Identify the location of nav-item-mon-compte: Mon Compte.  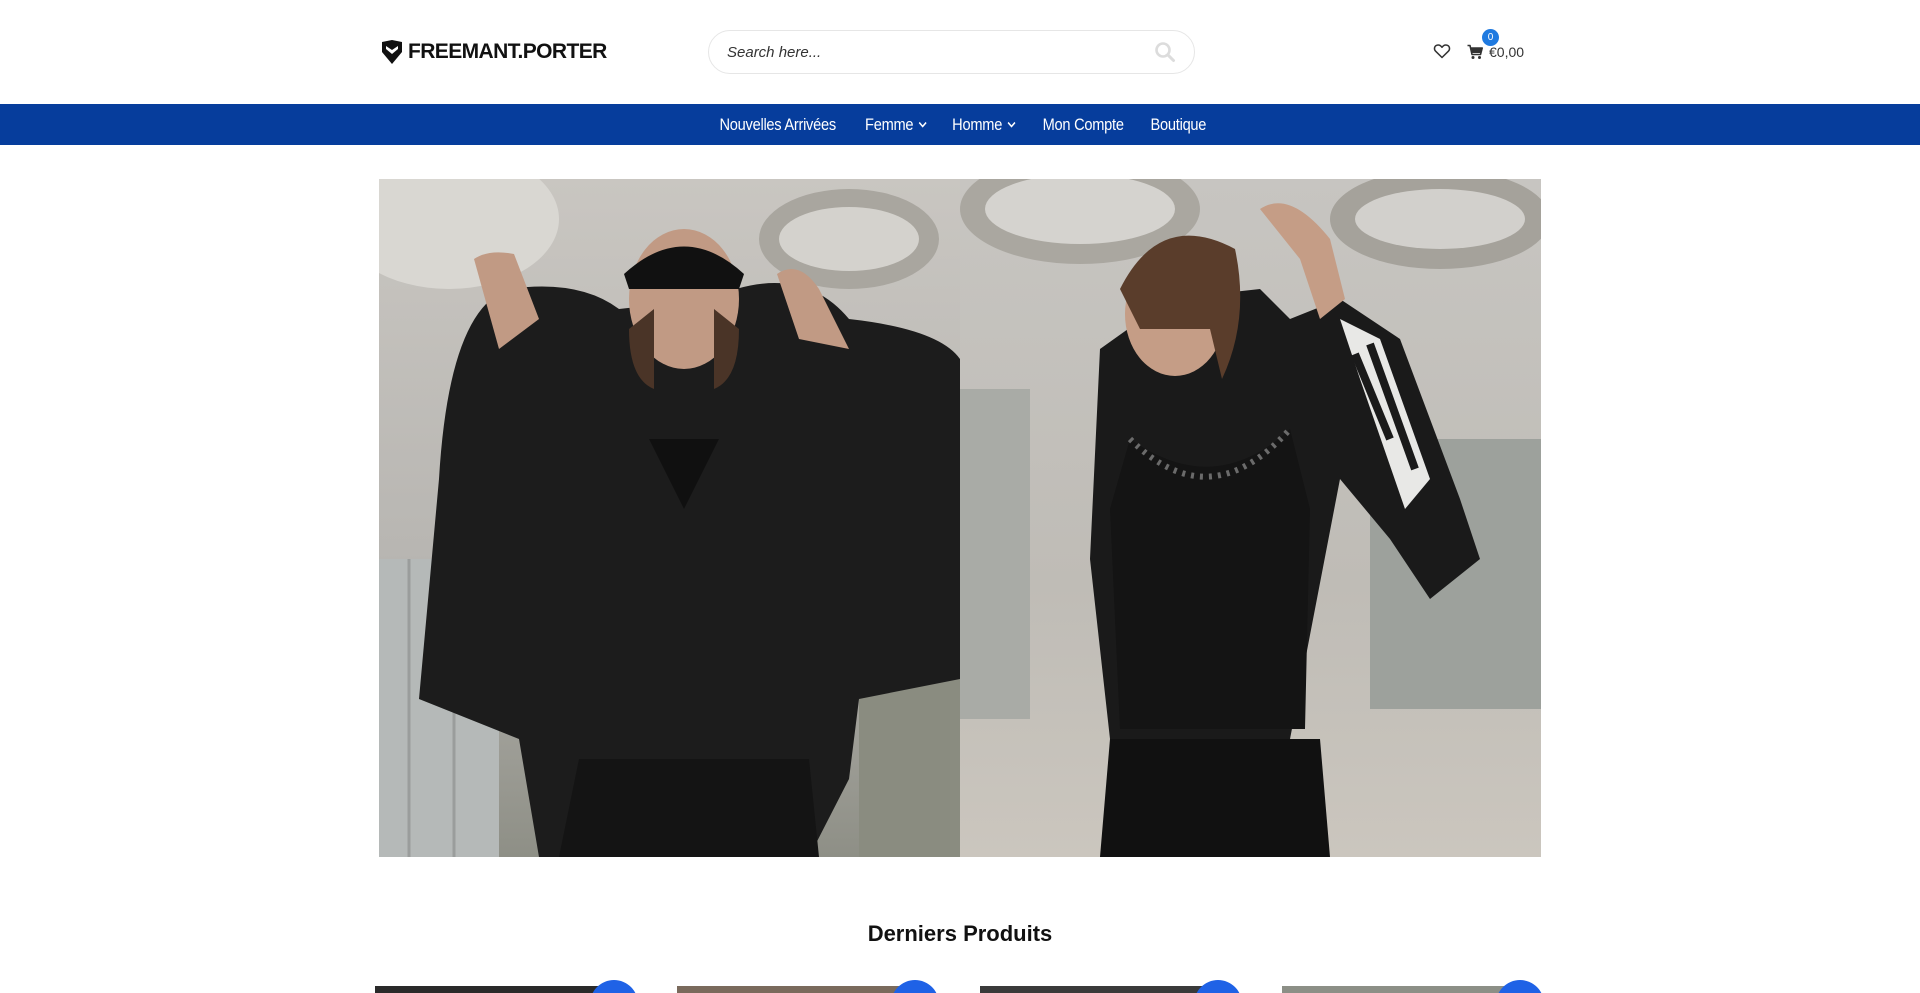
(1083, 125).